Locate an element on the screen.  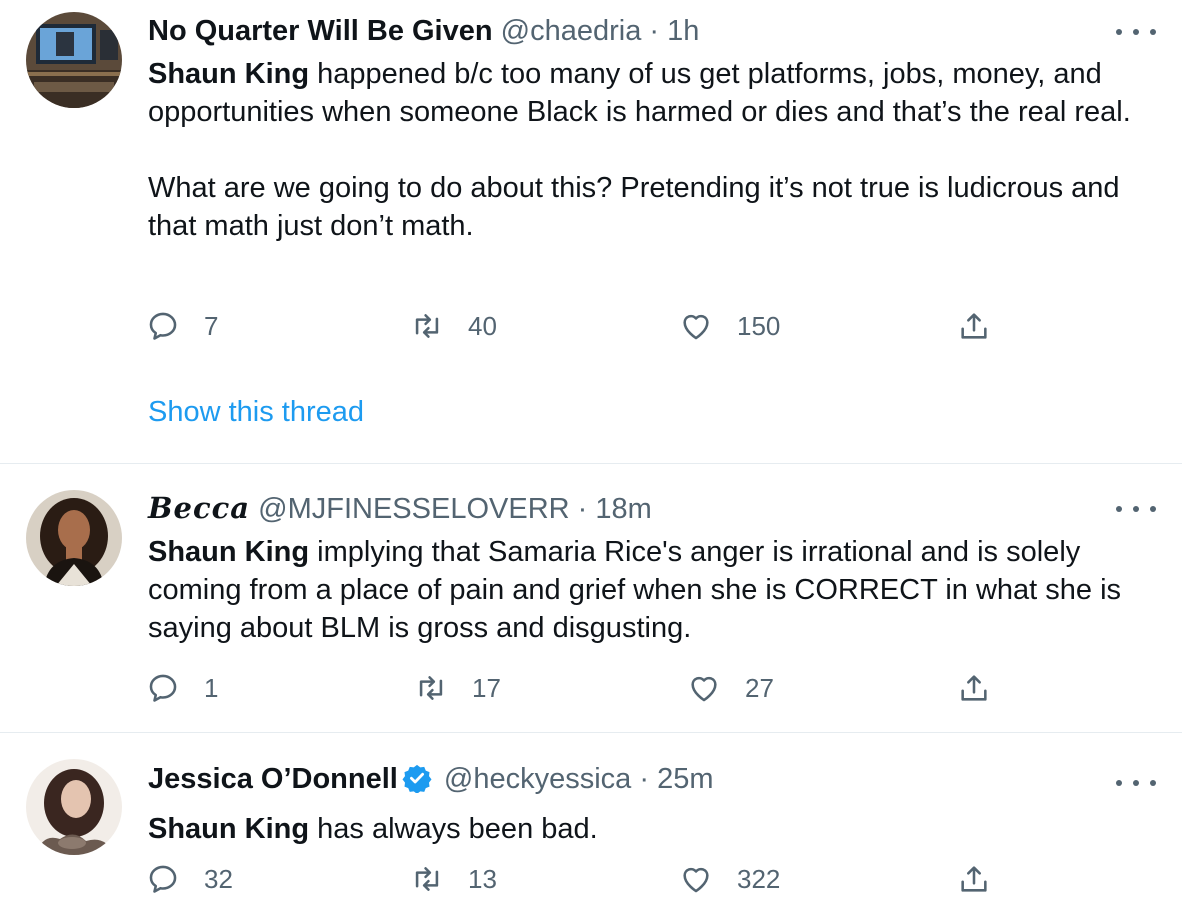
reply-button: 7 is located at coordinates (182, 326).